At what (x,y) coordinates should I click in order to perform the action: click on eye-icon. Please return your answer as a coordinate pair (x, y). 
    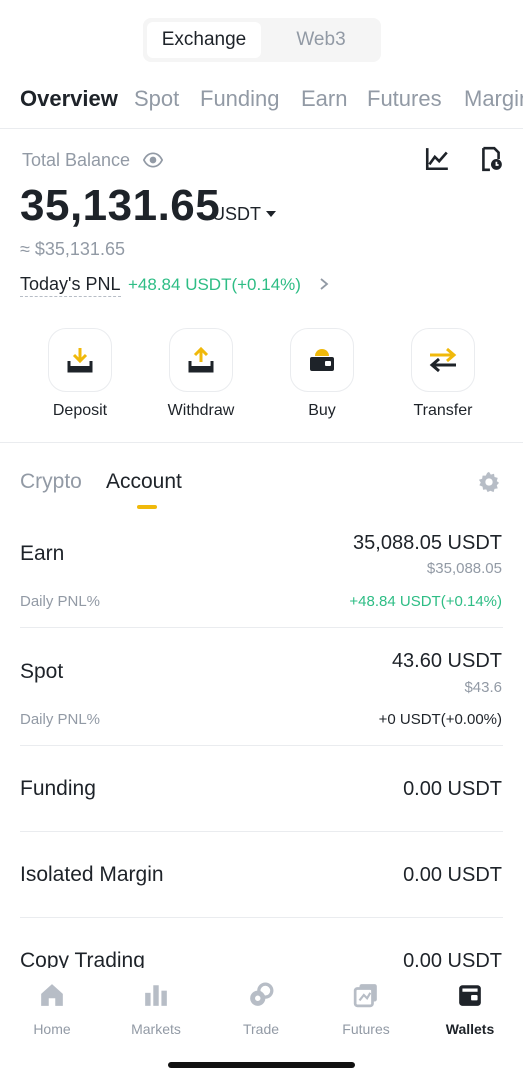
    Looking at the image, I should click on (153, 160).